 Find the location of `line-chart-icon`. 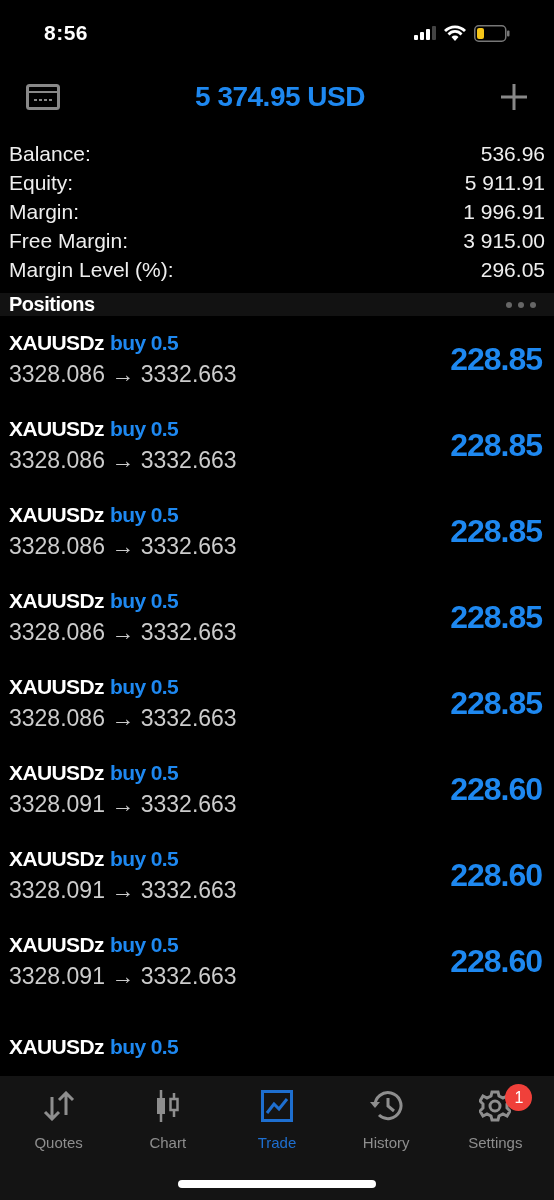

line-chart-icon is located at coordinates (276, 1106).